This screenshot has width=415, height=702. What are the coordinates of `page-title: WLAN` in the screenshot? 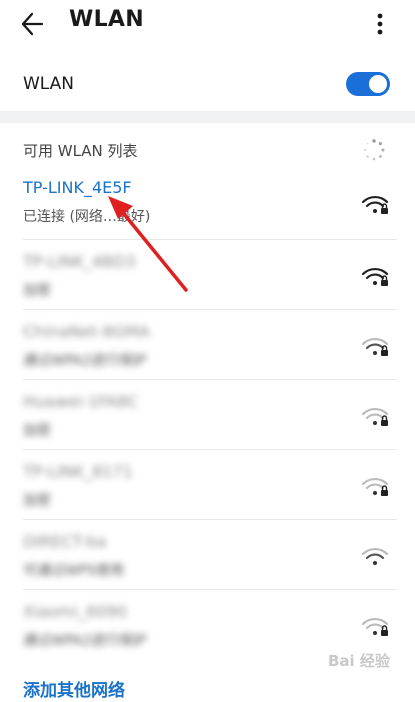 It's located at (106, 19).